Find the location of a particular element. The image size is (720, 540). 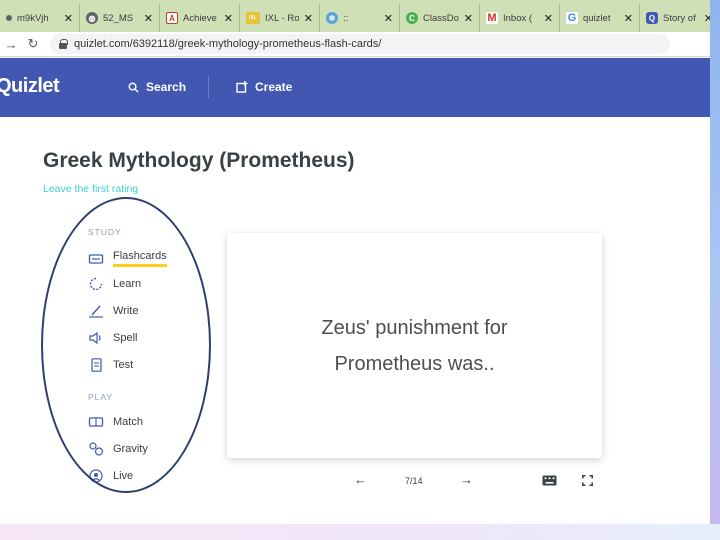

create-label: Create is located at coordinates (274, 87).